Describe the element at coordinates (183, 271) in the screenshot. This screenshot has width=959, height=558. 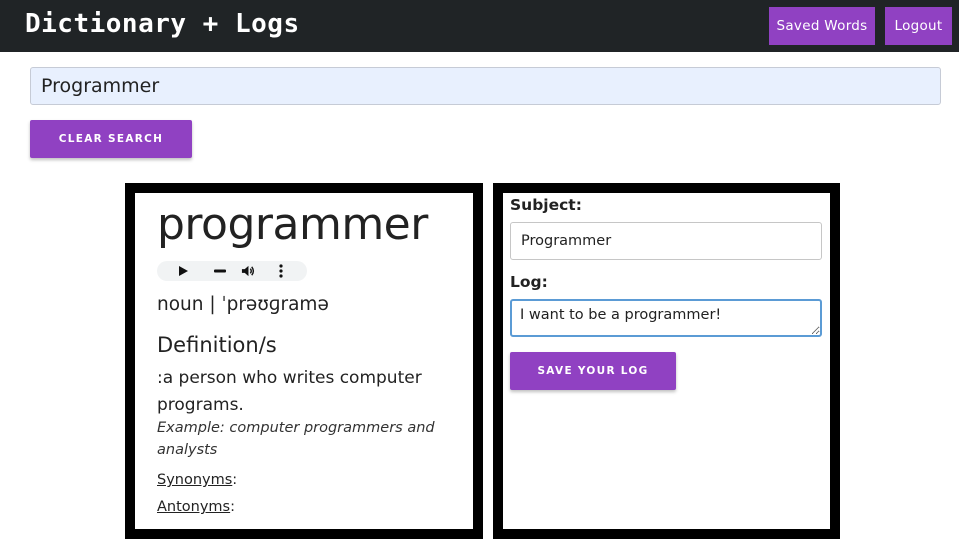
I see `play-icon` at that location.